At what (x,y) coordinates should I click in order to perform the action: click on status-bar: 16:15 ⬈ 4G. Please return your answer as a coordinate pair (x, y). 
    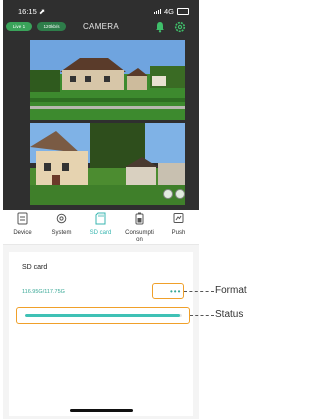
    Looking at the image, I should click on (101, 11).